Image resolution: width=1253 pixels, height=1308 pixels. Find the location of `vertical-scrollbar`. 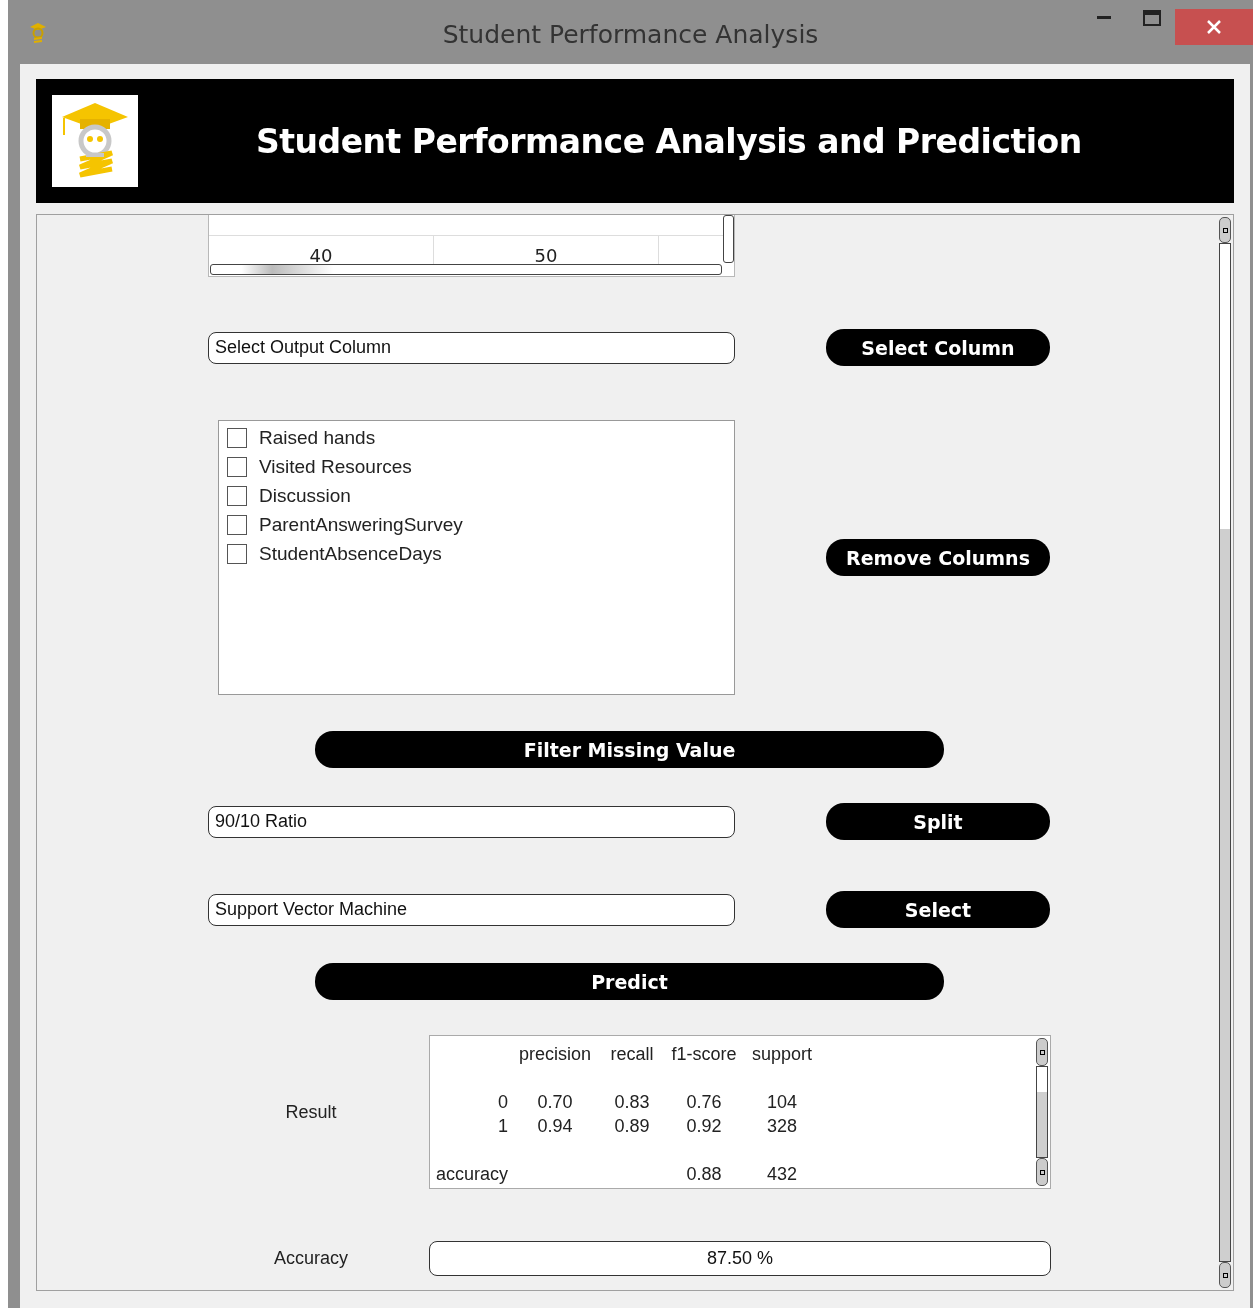

vertical-scrollbar is located at coordinates (1225, 752).